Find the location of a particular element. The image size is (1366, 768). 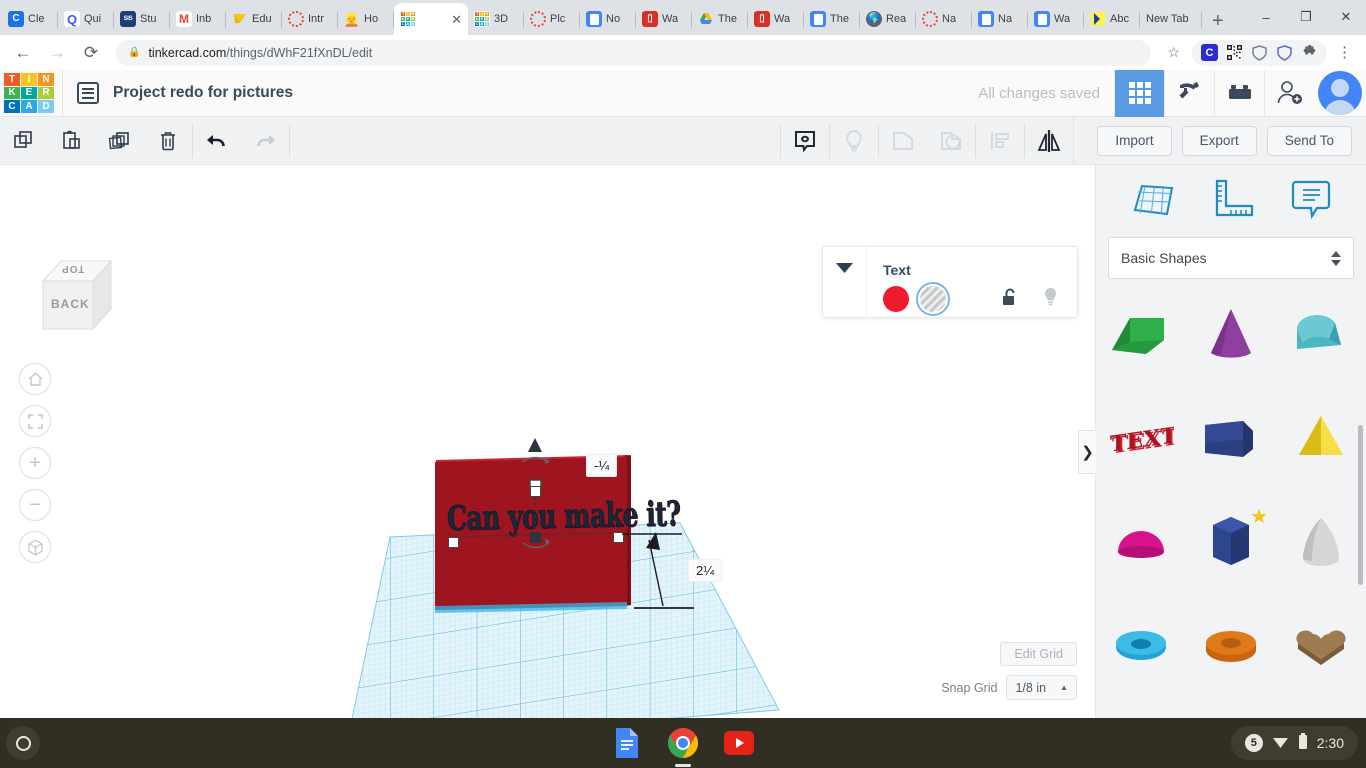

avatar is located at coordinates (1340, 93).